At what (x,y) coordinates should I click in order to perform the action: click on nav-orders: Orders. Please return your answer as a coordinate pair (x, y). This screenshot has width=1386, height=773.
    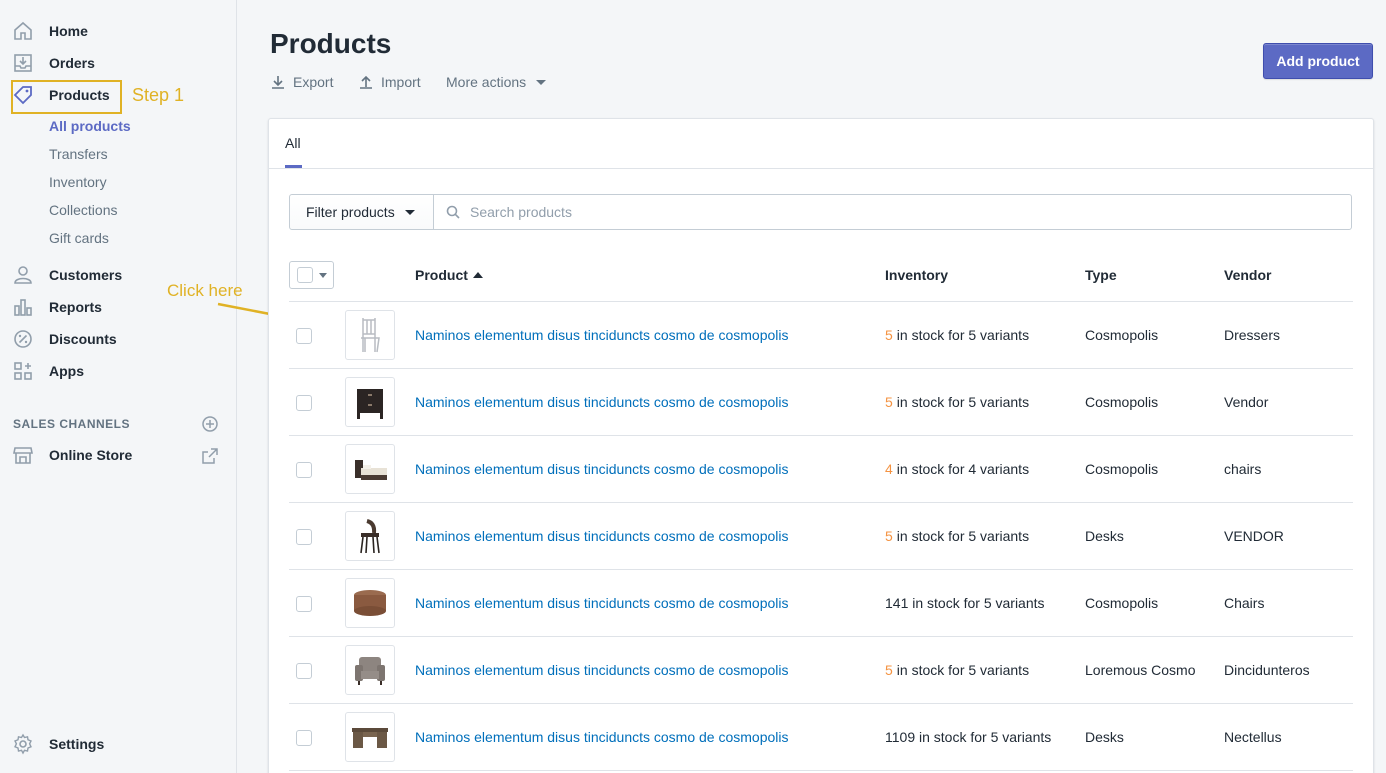
    Looking at the image, I should click on (118, 63).